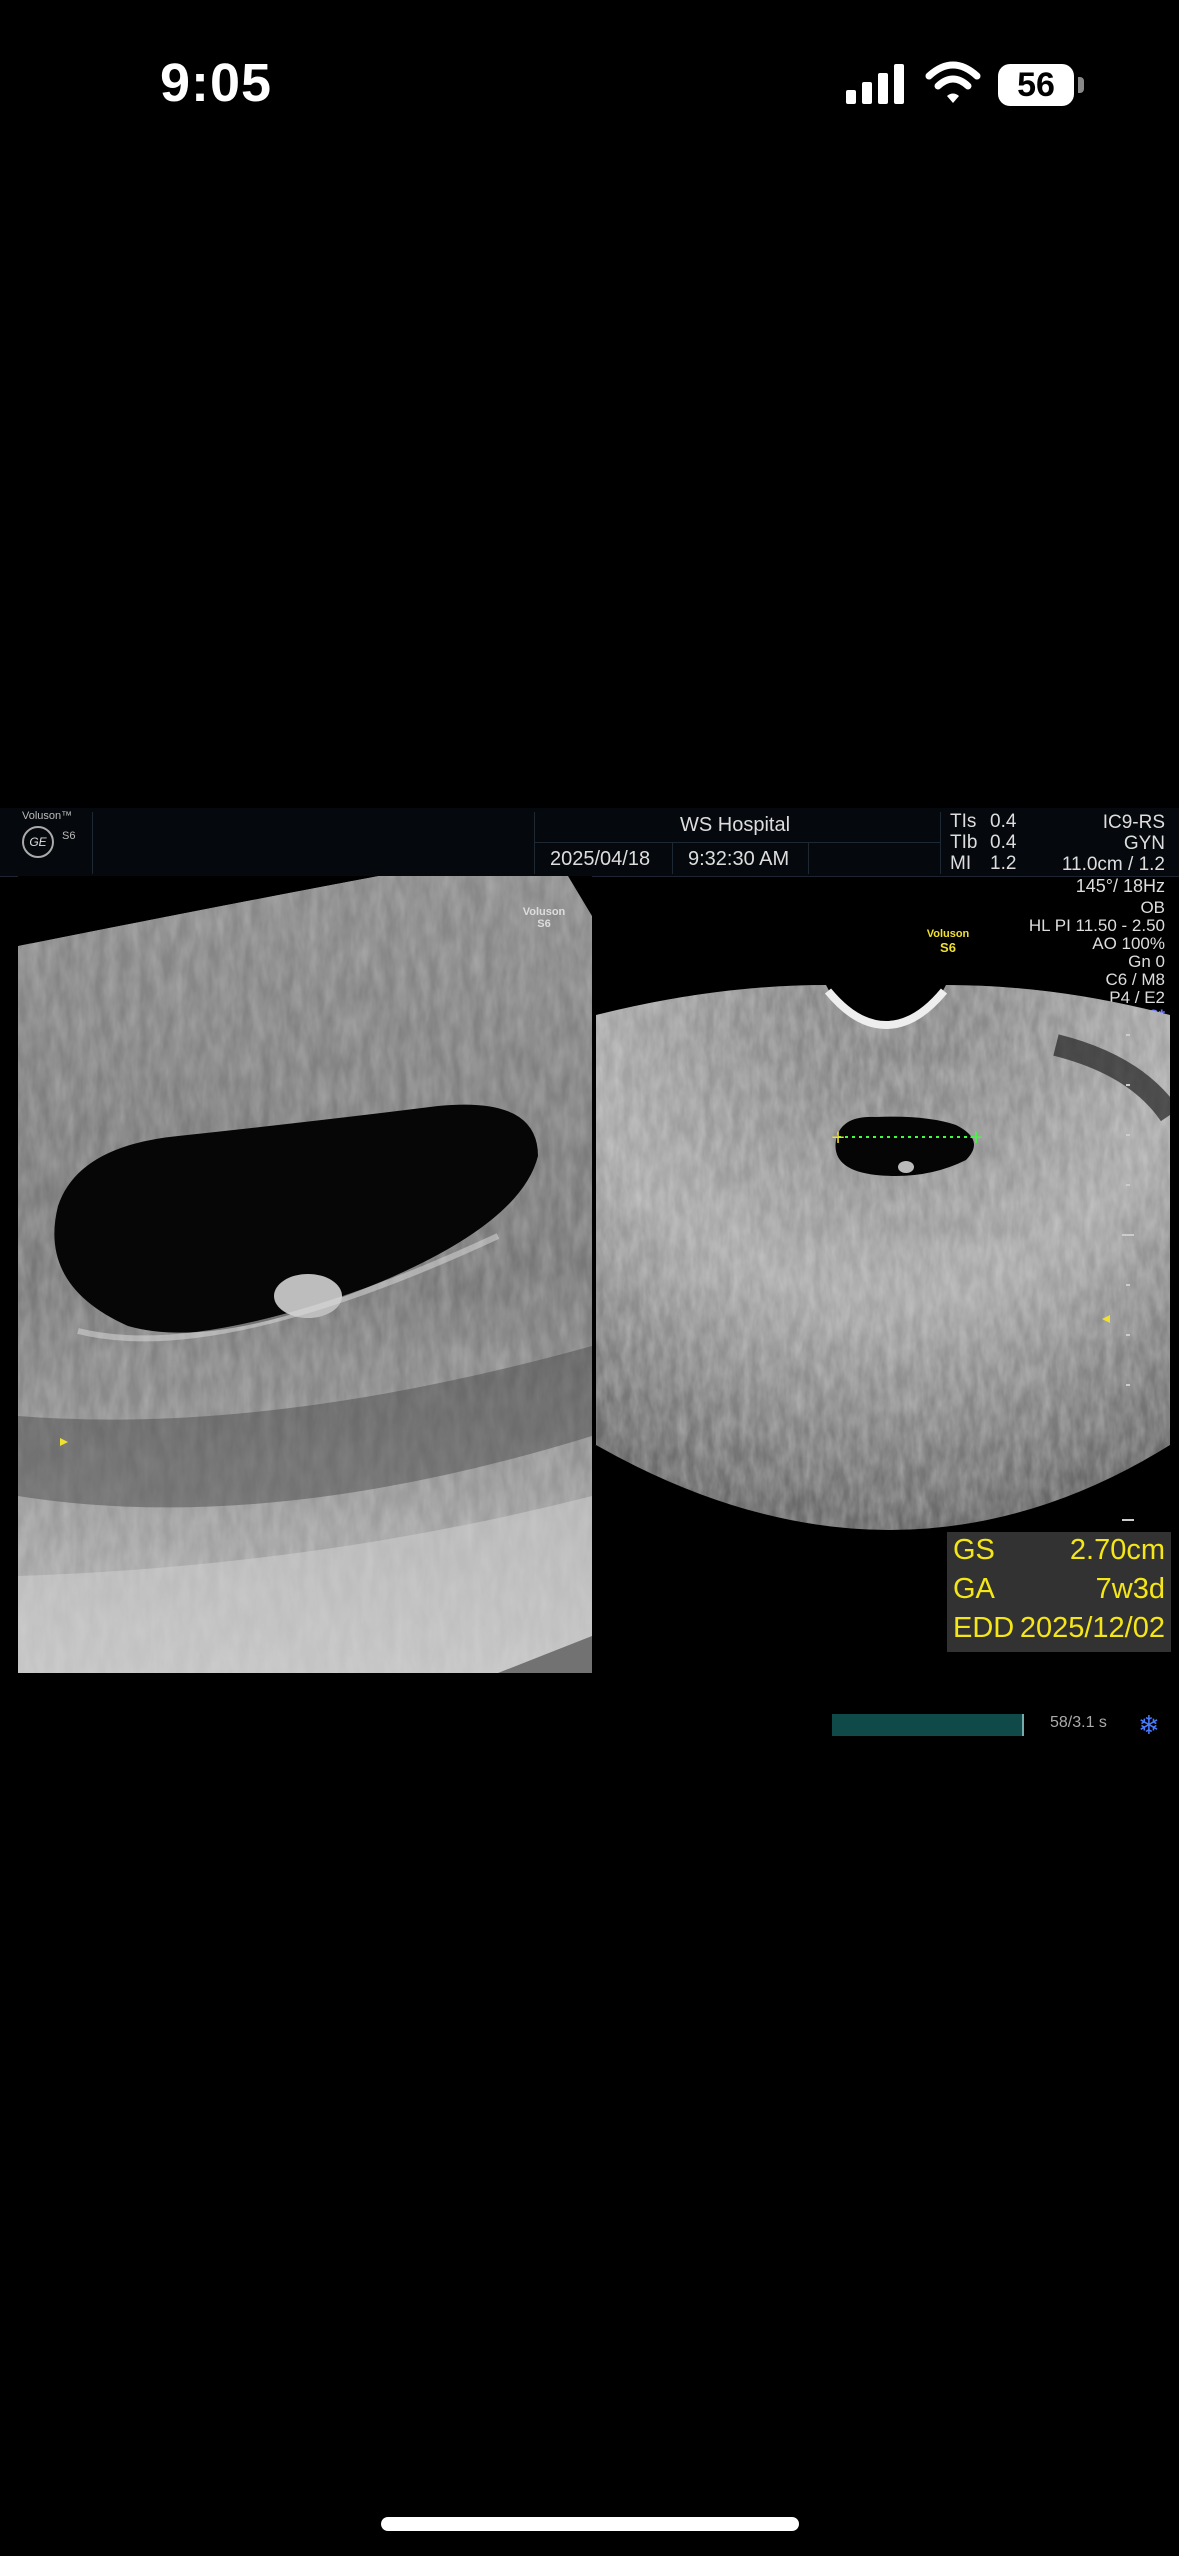 The width and height of the screenshot is (1179, 2556). What do you see at coordinates (1081, 85) in the screenshot?
I see `battery-nub` at bounding box center [1081, 85].